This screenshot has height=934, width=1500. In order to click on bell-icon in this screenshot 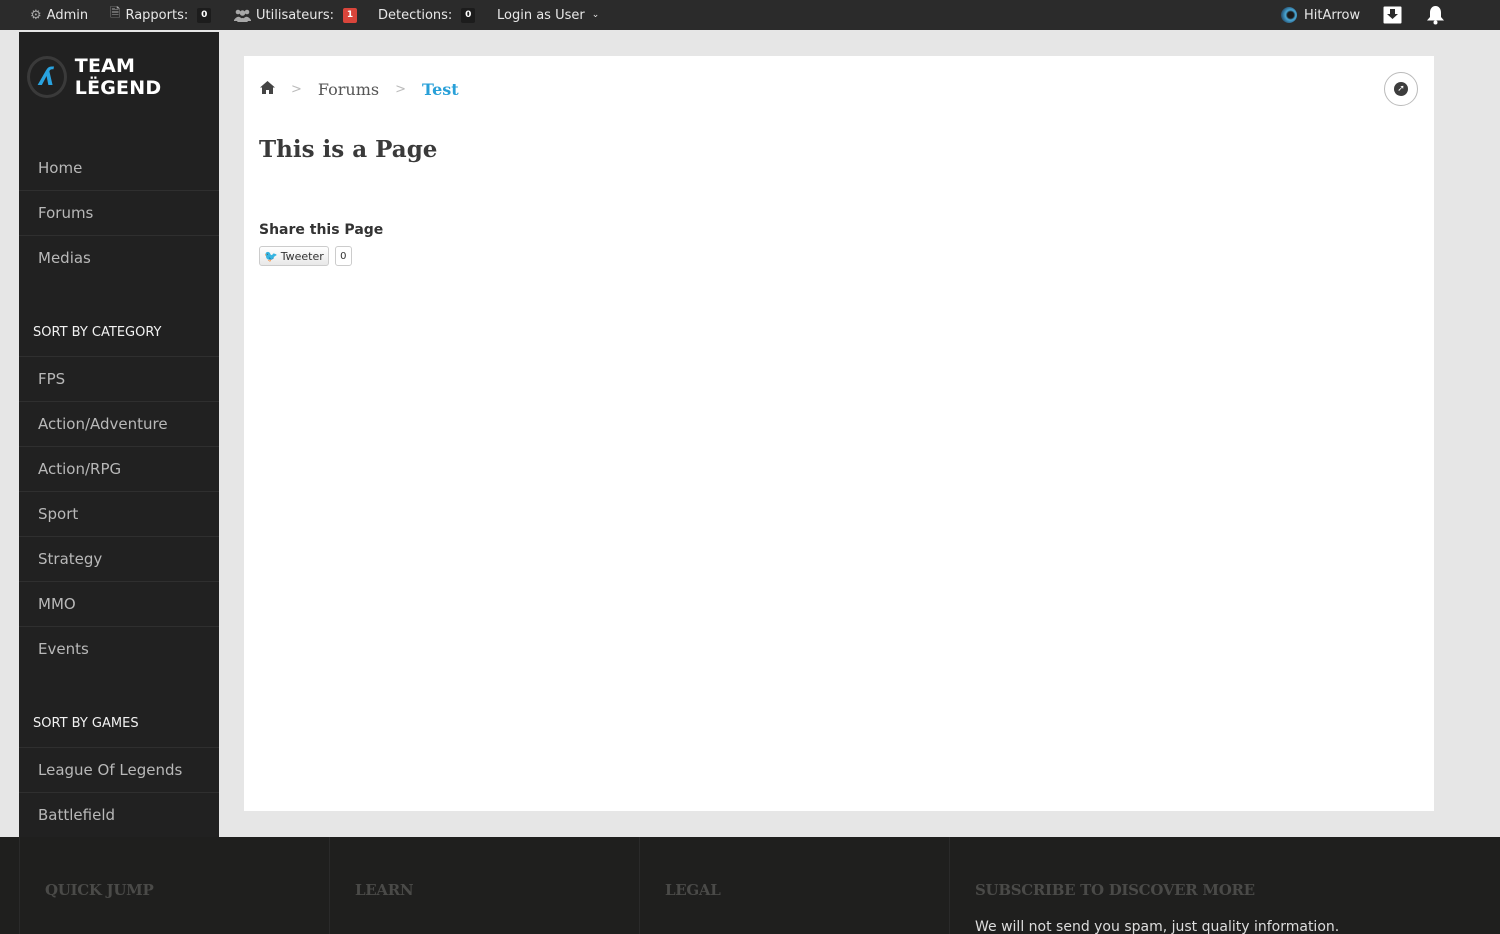, I will do `click(1435, 15)`.